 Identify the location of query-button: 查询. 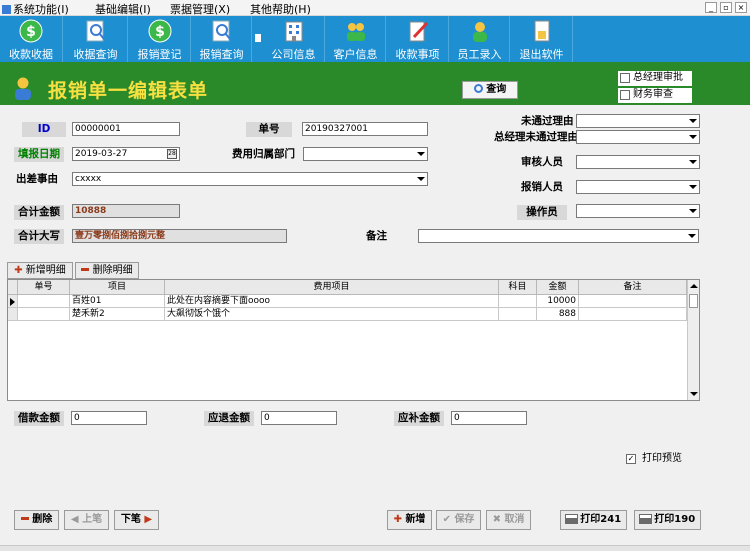
(490, 90).